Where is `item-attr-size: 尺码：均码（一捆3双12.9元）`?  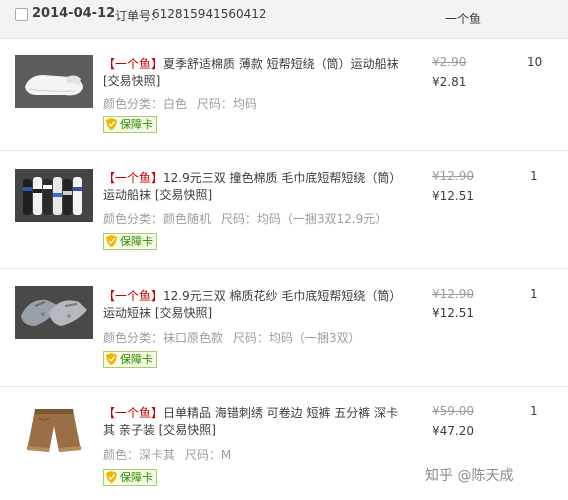
item-attr-size: 尺码：均码（一捆3双12.9元） is located at coordinates (304, 219).